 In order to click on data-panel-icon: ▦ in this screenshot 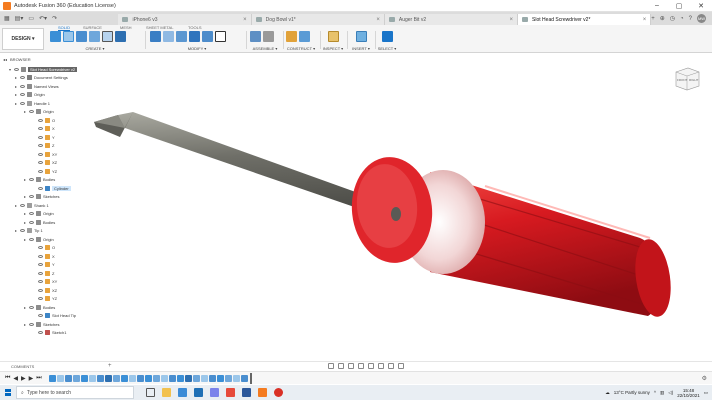, I will do `click(7, 18)`.